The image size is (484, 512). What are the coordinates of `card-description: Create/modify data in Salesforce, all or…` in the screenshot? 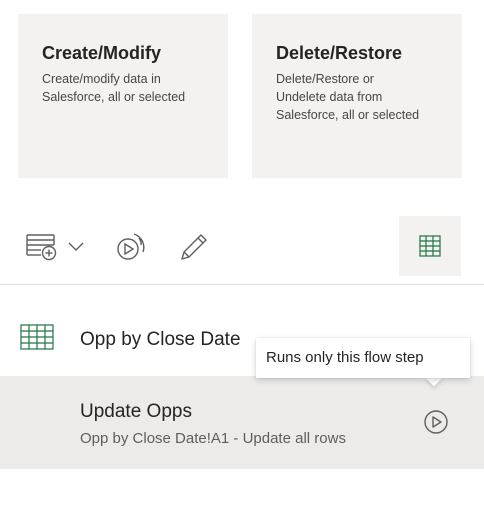 It's located at (114, 88).